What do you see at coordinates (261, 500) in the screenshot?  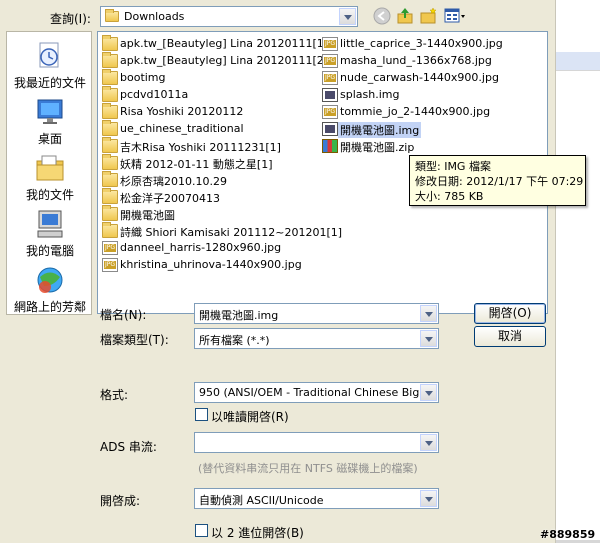 I see `open-as-value: 自動偵測 ASCII/Unicode` at bounding box center [261, 500].